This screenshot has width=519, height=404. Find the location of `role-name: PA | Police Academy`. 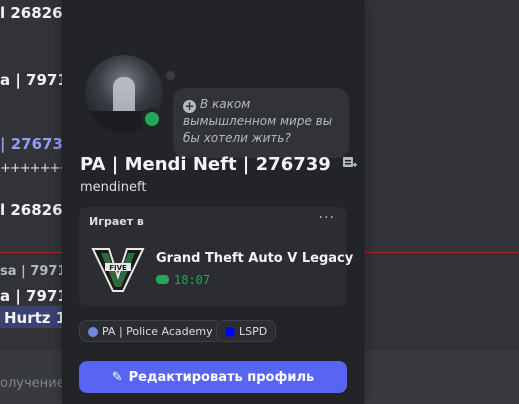

role-name: PA | Police Academy is located at coordinates (157, 331).